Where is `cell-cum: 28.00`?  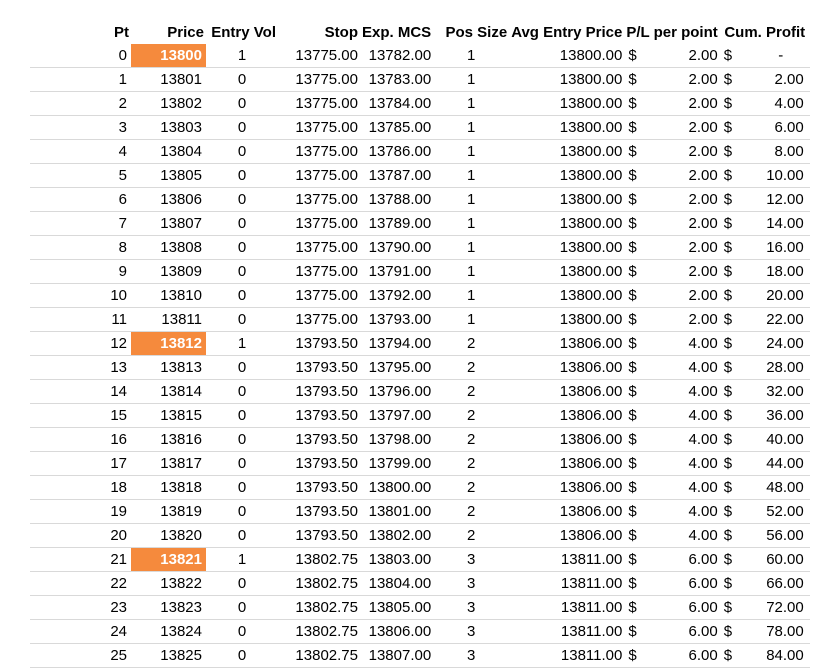 cell-cum: 28.00 is located at coordinates (773, 367).